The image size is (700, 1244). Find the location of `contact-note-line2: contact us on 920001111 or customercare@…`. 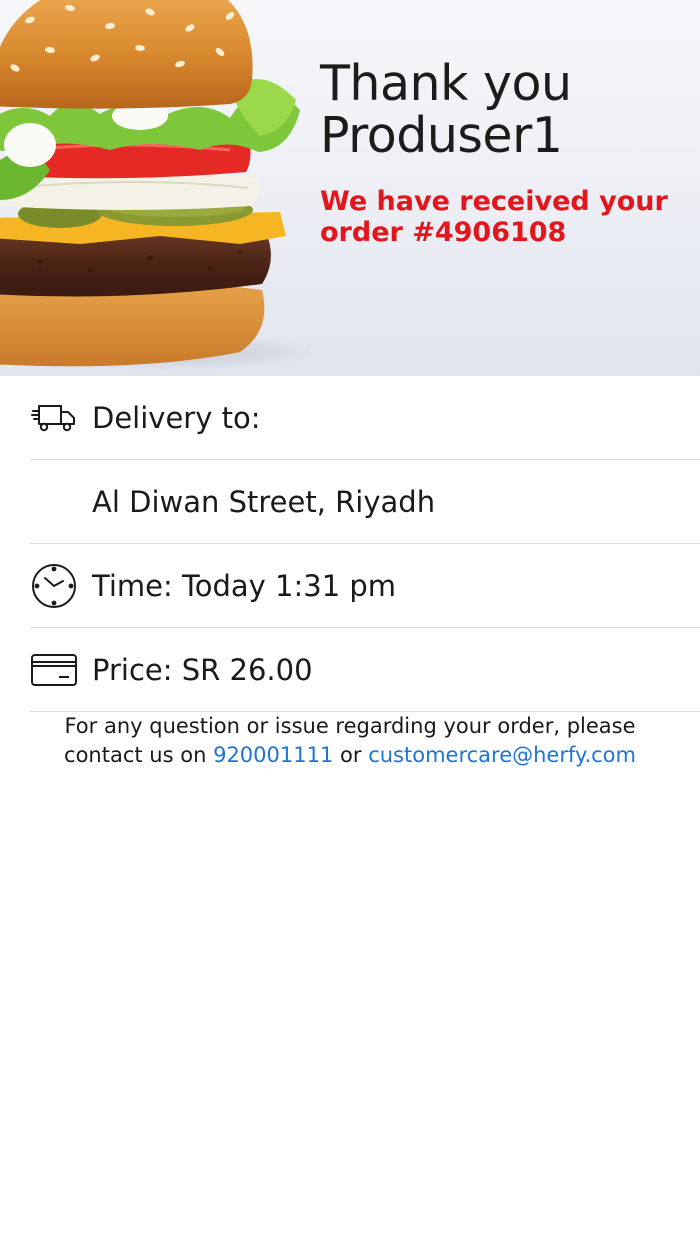

contact-note-line2: contact us on 920001111 or customercare@… is located at coordinates (350, 755).